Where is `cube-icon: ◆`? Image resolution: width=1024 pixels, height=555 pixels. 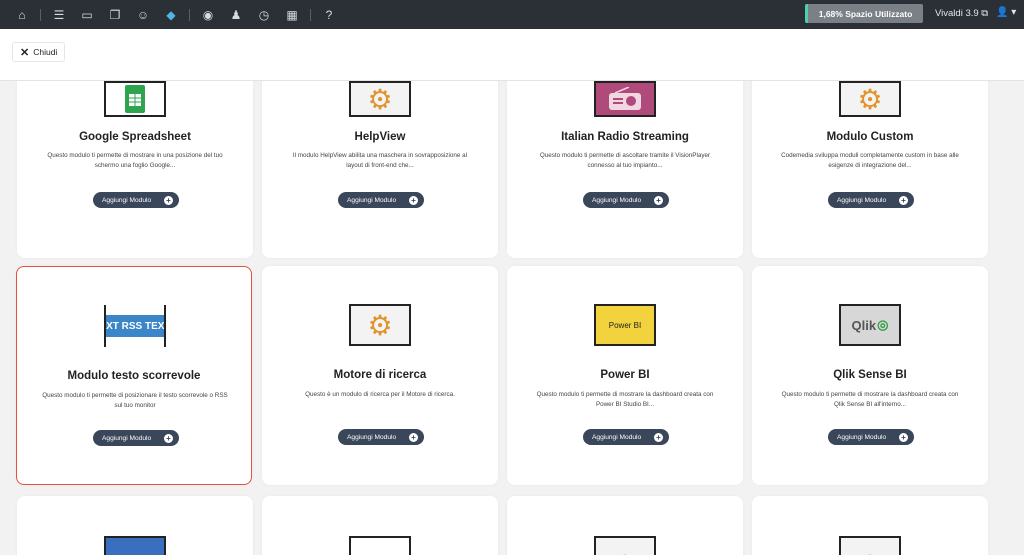 cube-icon: ◆ is located at coordinates (171, 15).